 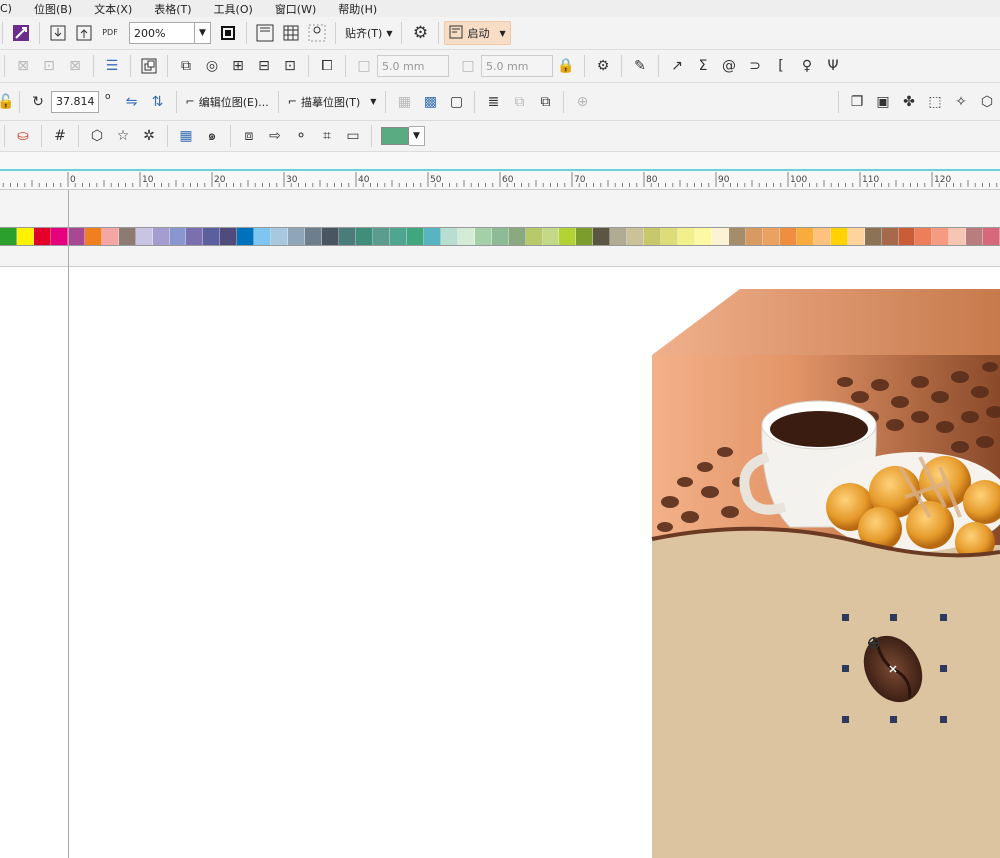 I want to click on show-rulers-icon, so click(x=265, y=33).